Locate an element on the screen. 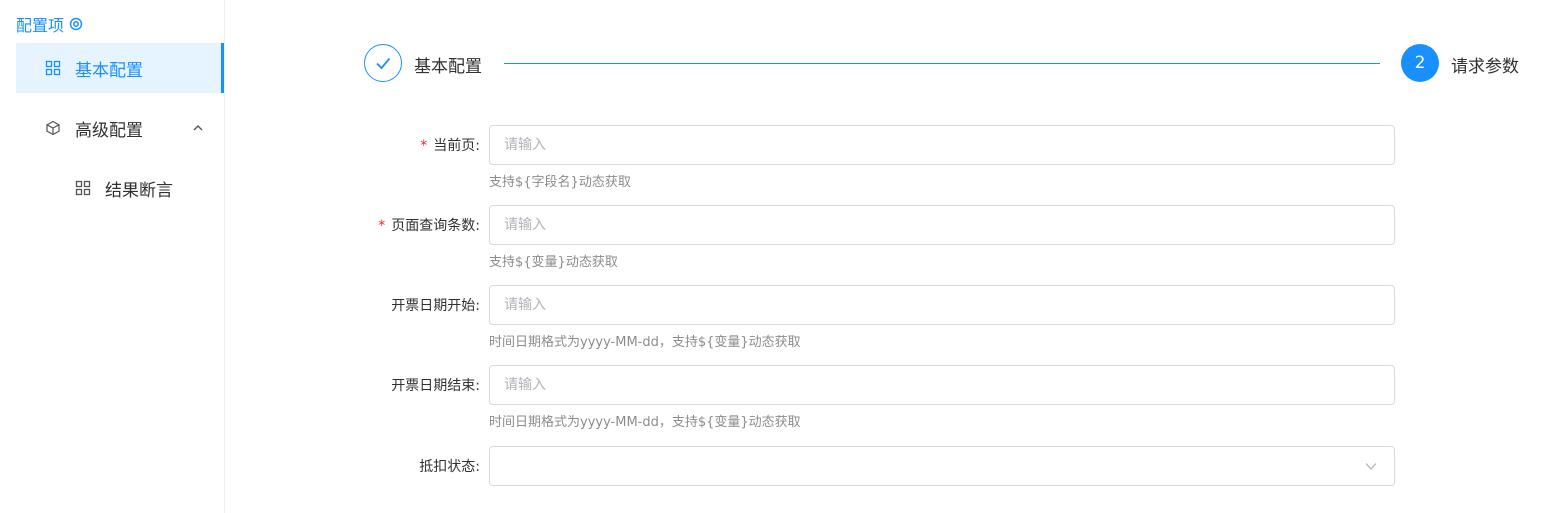 The width and height of the screenshot is (1552, 513). field-label: 开票日期开始: is located at coordinates (435, 305).